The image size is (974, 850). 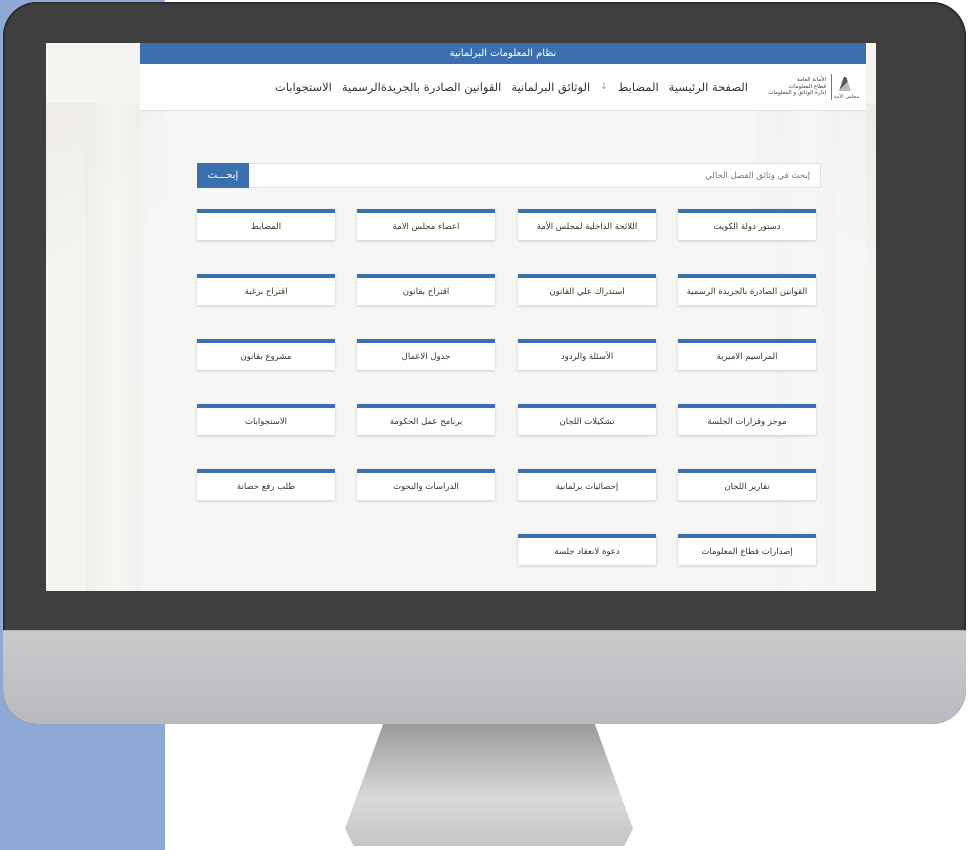 I want to click on tile-info-publications: إصدارات قطاع المعلومات, so click(x=747, y=549).